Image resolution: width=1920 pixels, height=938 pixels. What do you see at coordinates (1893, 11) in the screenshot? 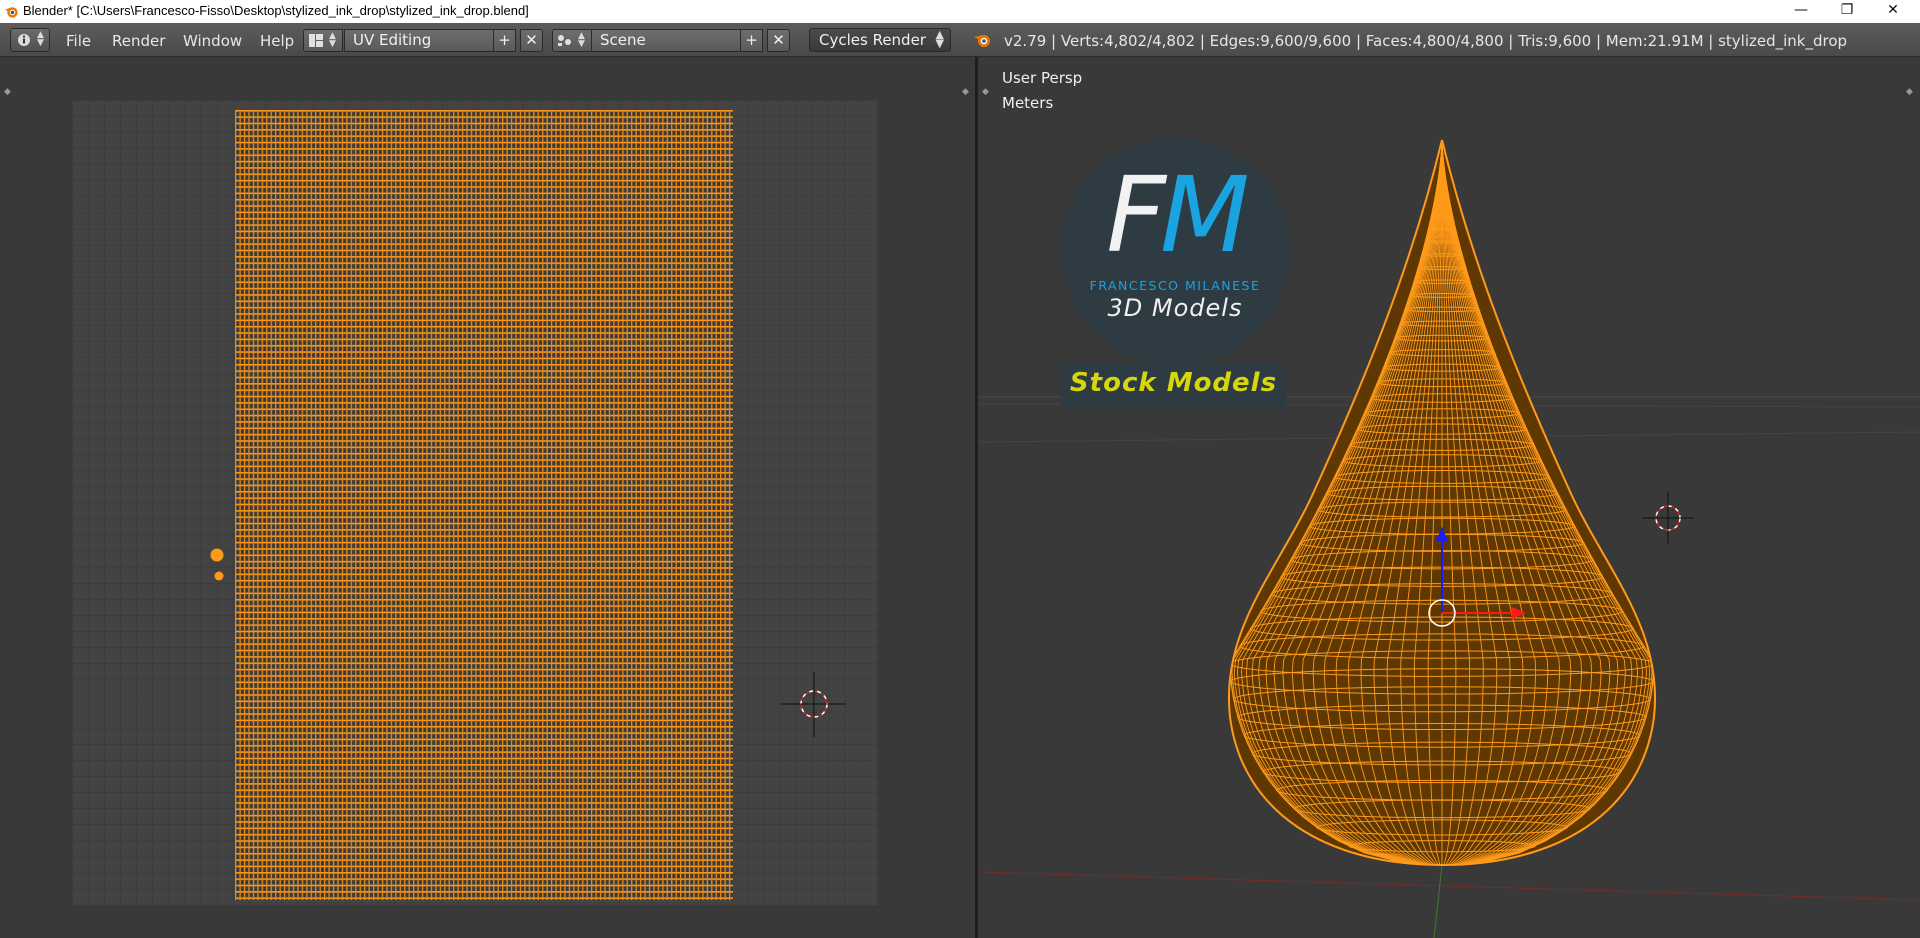
I see `close-button: ✕` at bounding box center [1893, 11].